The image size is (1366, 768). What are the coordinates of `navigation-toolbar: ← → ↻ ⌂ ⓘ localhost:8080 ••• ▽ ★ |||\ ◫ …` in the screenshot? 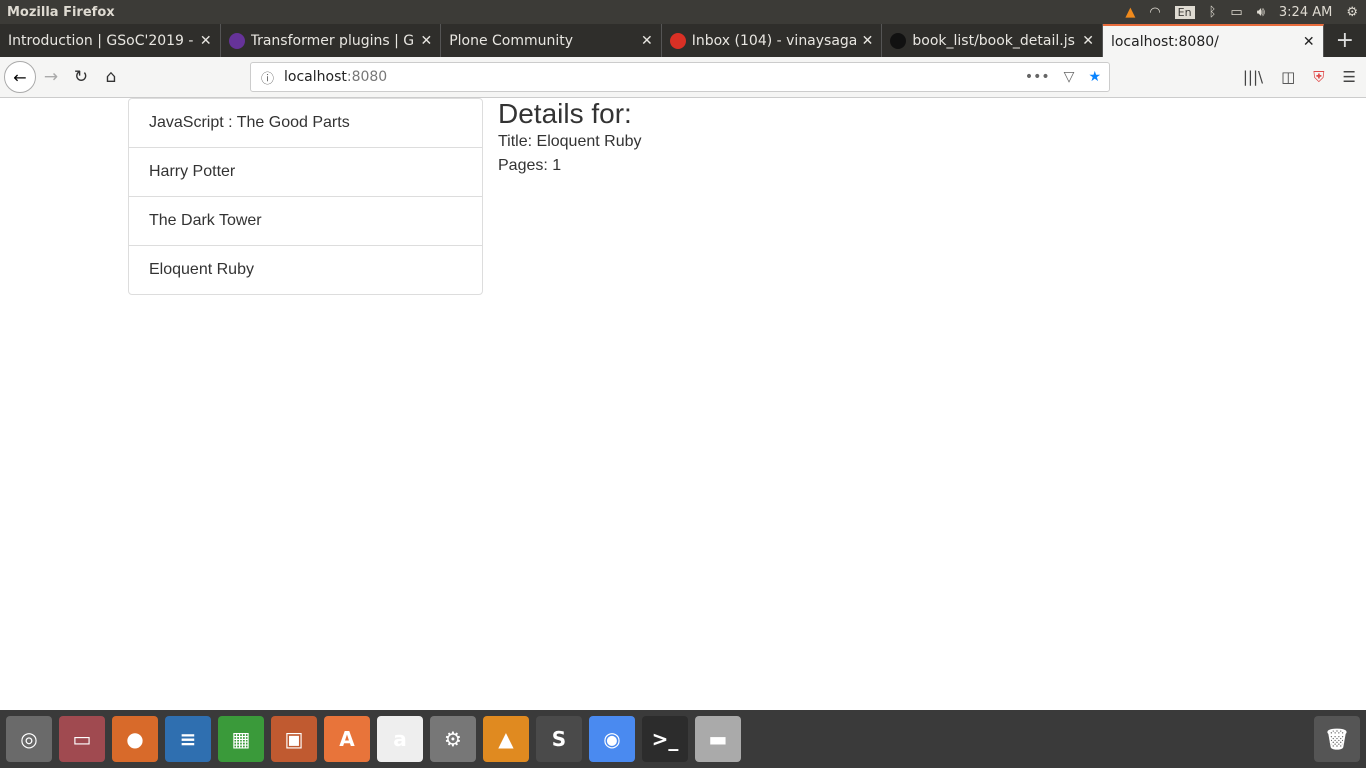 It's located at (683, 77).